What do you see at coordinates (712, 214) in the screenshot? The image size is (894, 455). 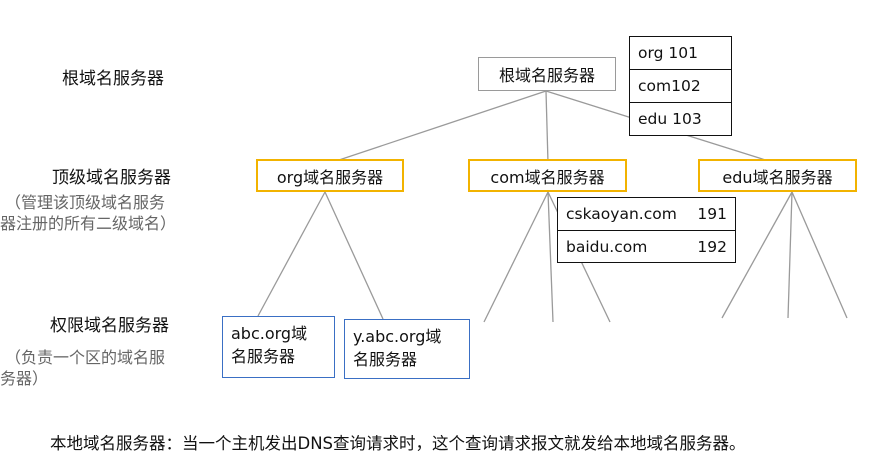 I see `sld-value: 191` at bounding box center [712, 214].